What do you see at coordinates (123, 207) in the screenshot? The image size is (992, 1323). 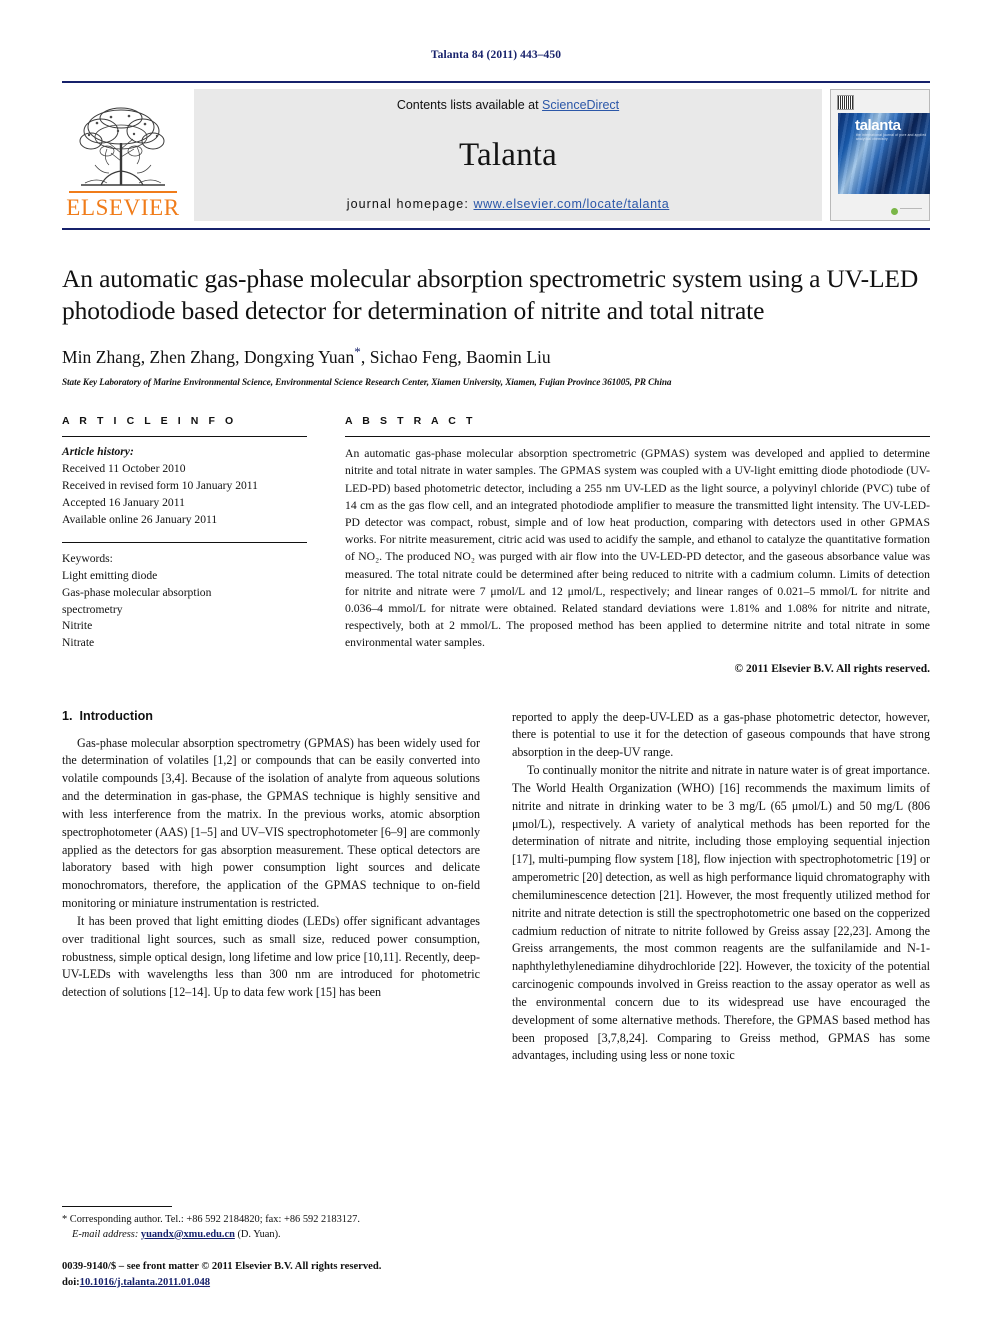 I see `elsevier-wordmark: ELSEVIER` at bounding box center [123, 207].